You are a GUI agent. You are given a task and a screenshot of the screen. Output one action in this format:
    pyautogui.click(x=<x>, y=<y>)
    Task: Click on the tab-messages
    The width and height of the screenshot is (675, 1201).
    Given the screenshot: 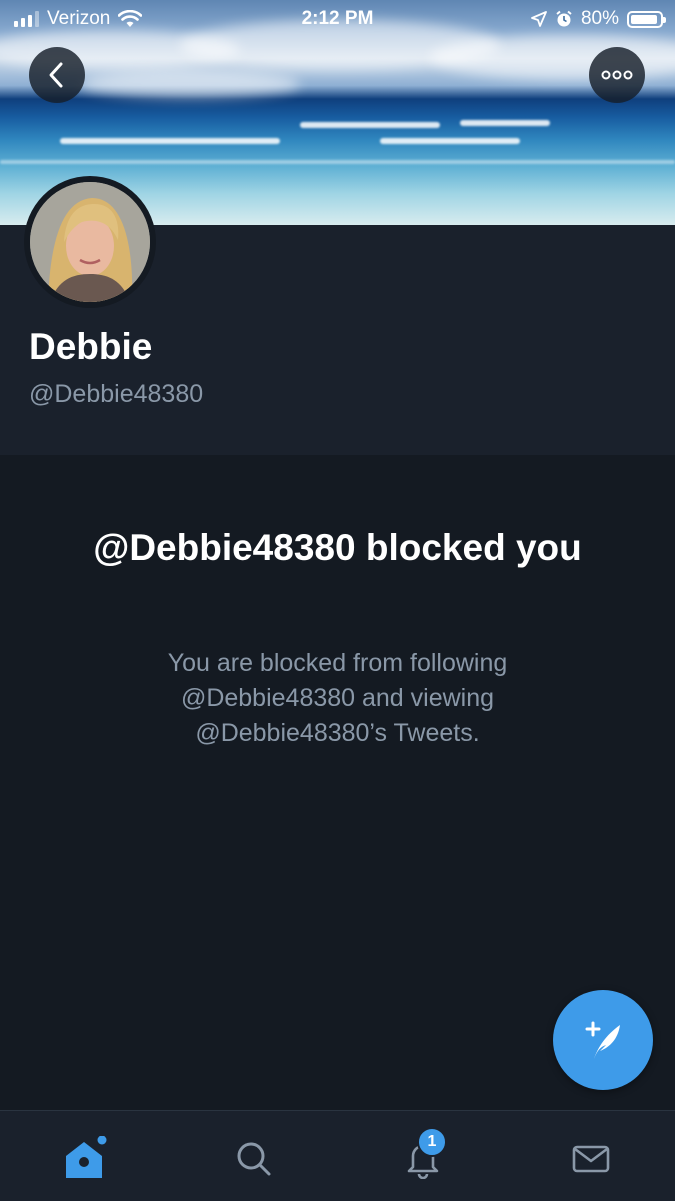 What is the action you would take?
    pyautogui.click(x=591, y=1159)
    